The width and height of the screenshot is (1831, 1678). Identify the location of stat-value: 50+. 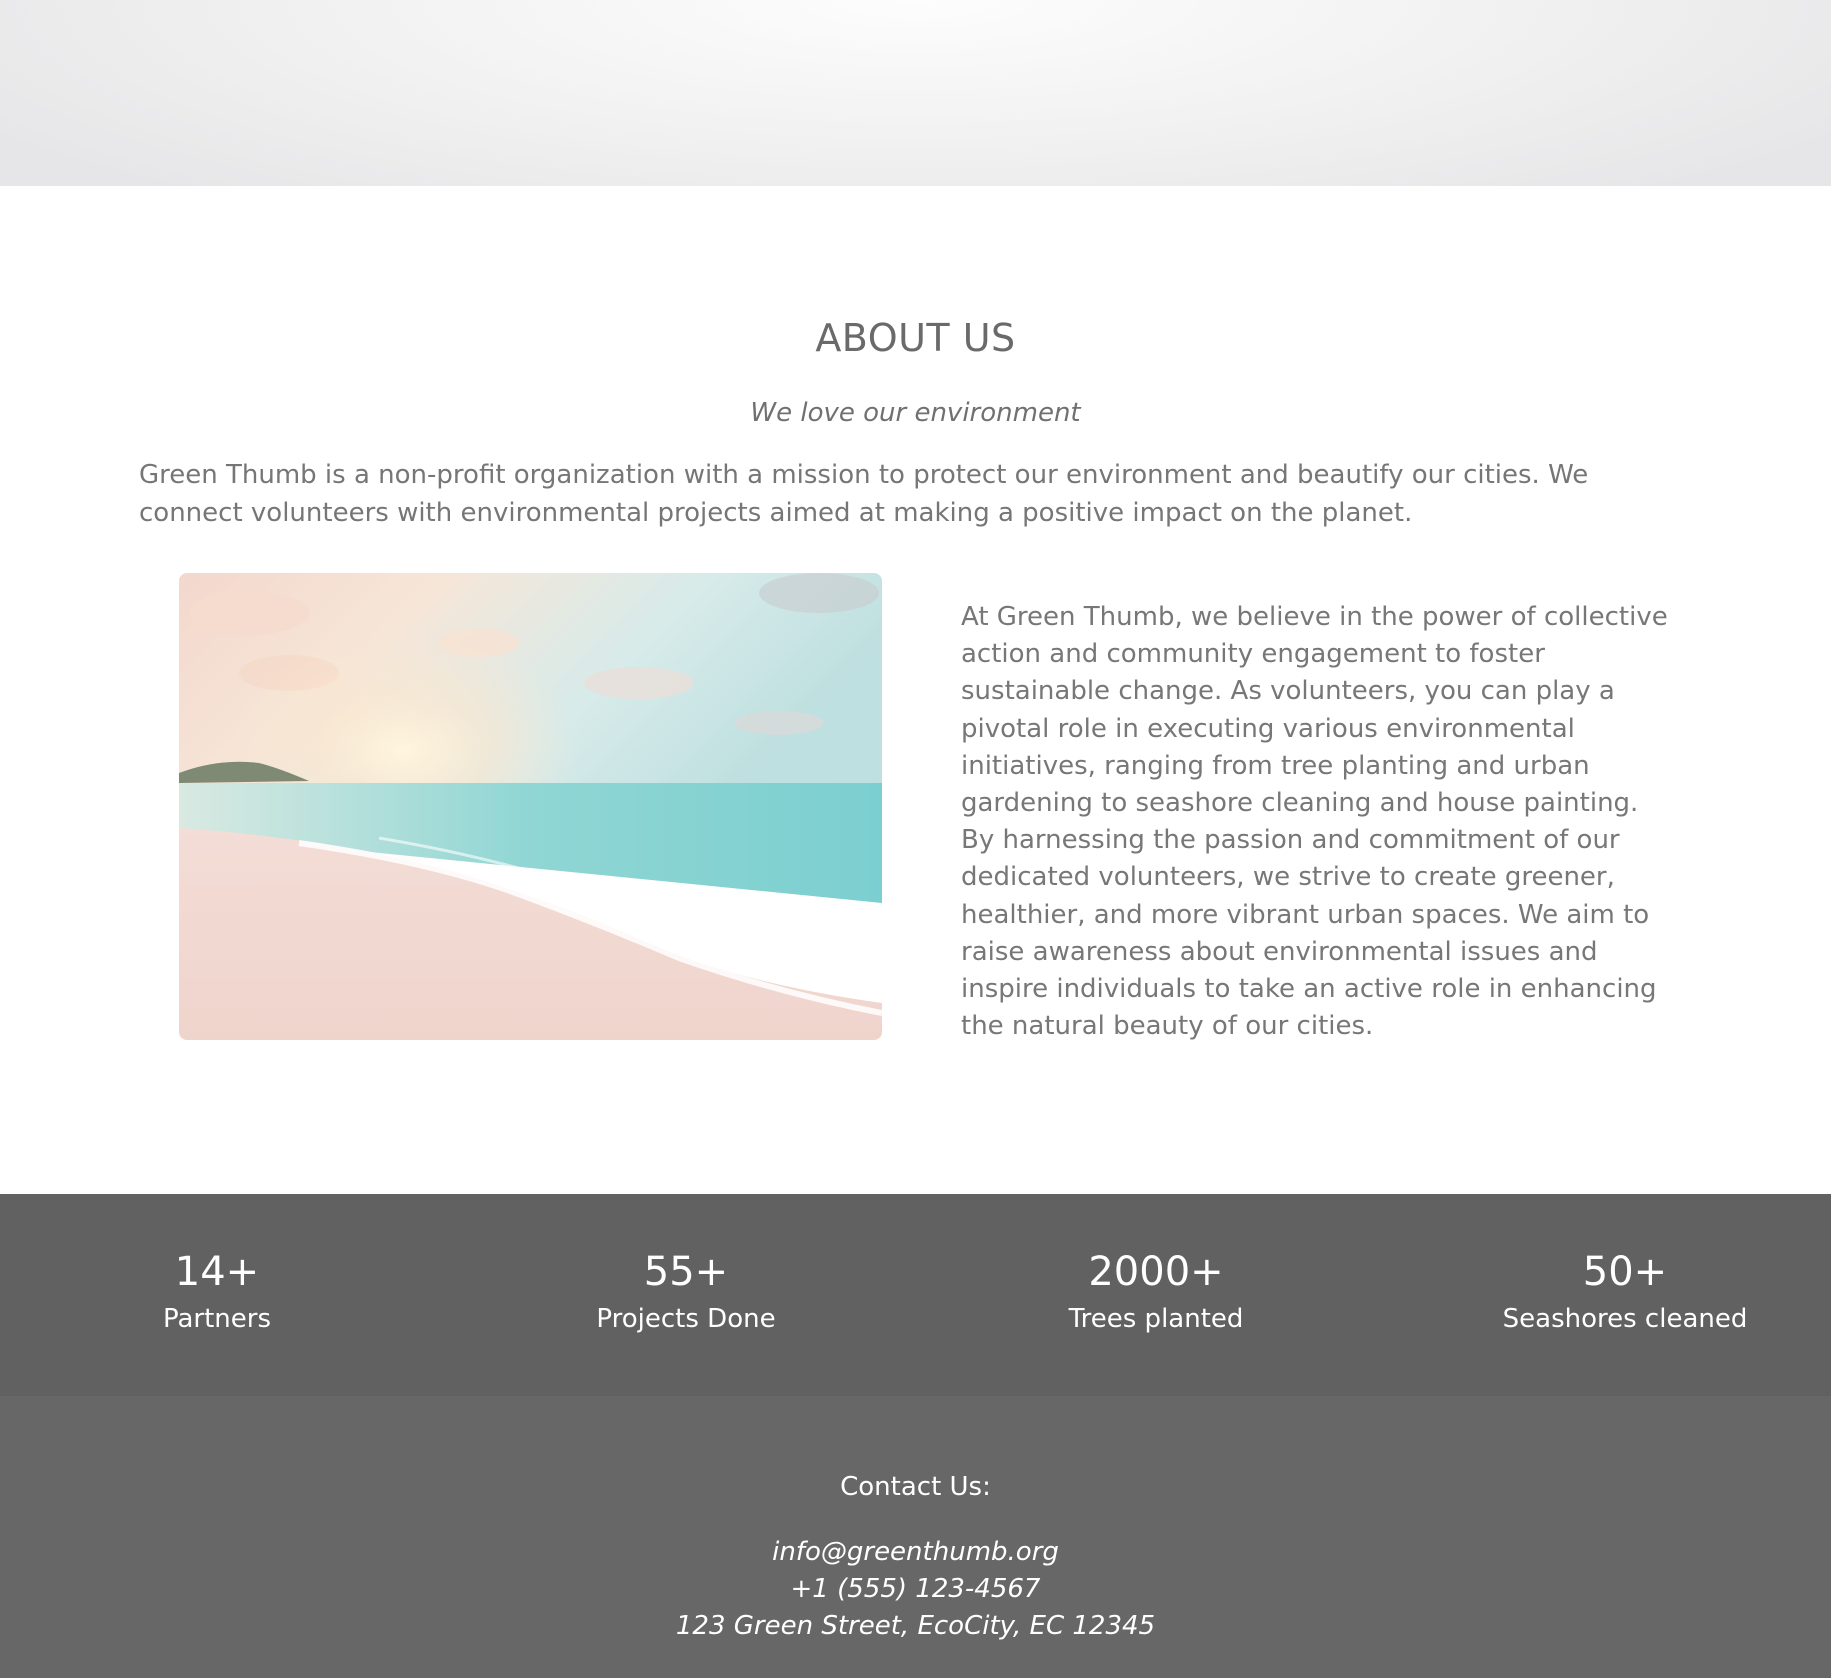
(1625, 1272).